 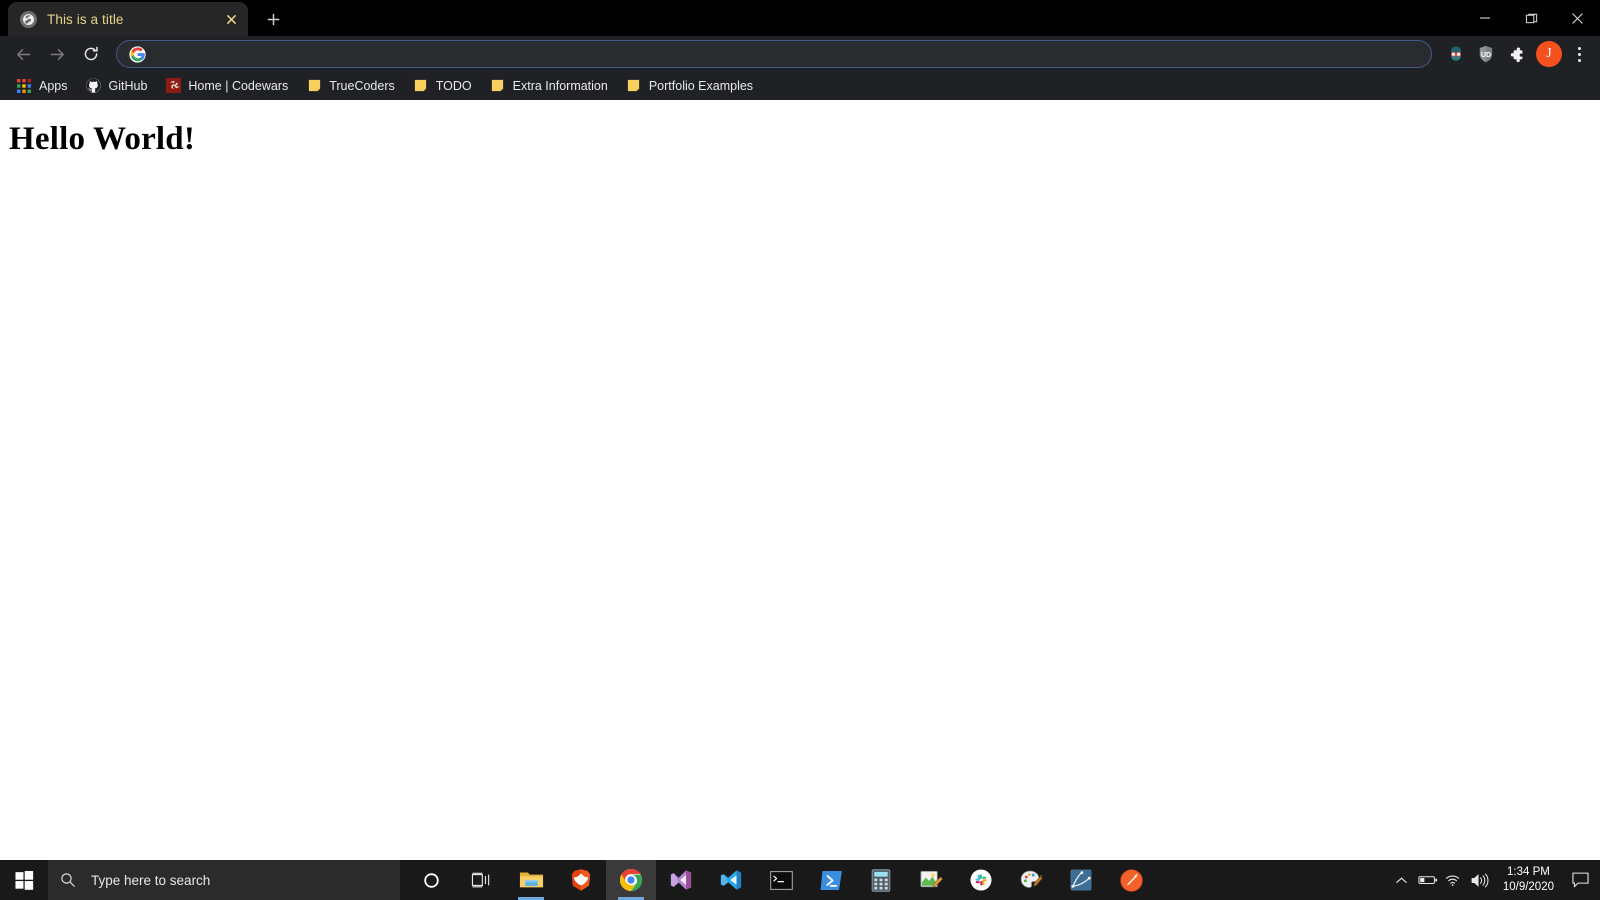 I want to click on urban-dictionary-shield-extension-icon: UD, so click(x=1486, y=54).